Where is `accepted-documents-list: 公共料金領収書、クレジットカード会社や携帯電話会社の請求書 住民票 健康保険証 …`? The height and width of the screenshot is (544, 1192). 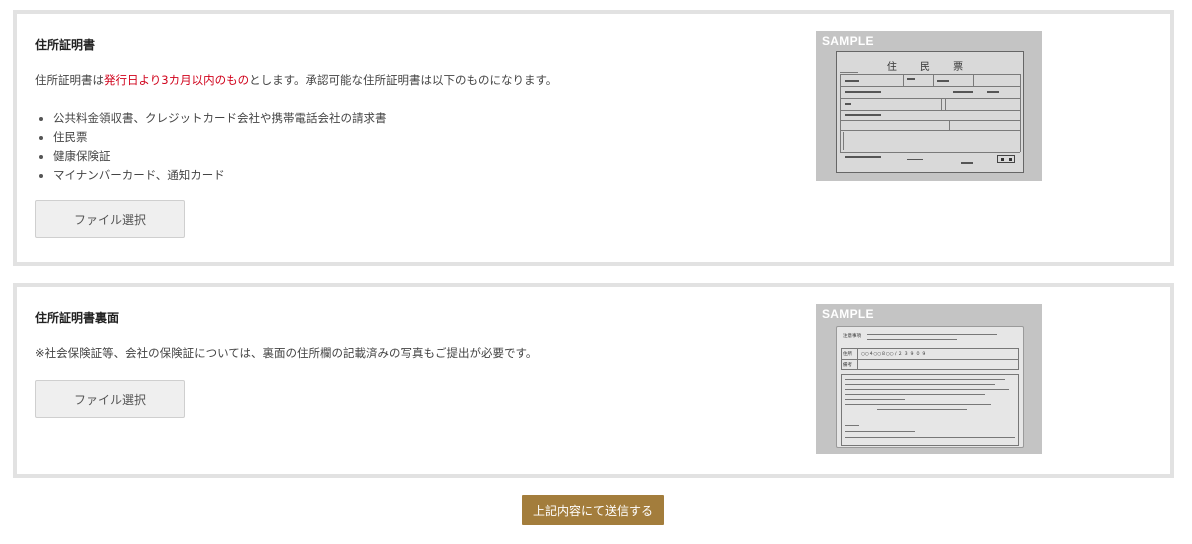 accepted-documents-list: 公共料金領収書、クレジットカード会社や携帯電話会社の請求書 住民票 健康保険証 … is located at coordinates (211, 147).